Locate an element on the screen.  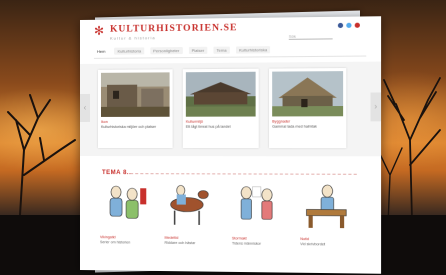
cartoon-text: Serier om historien is located at coordinates (115, 242).